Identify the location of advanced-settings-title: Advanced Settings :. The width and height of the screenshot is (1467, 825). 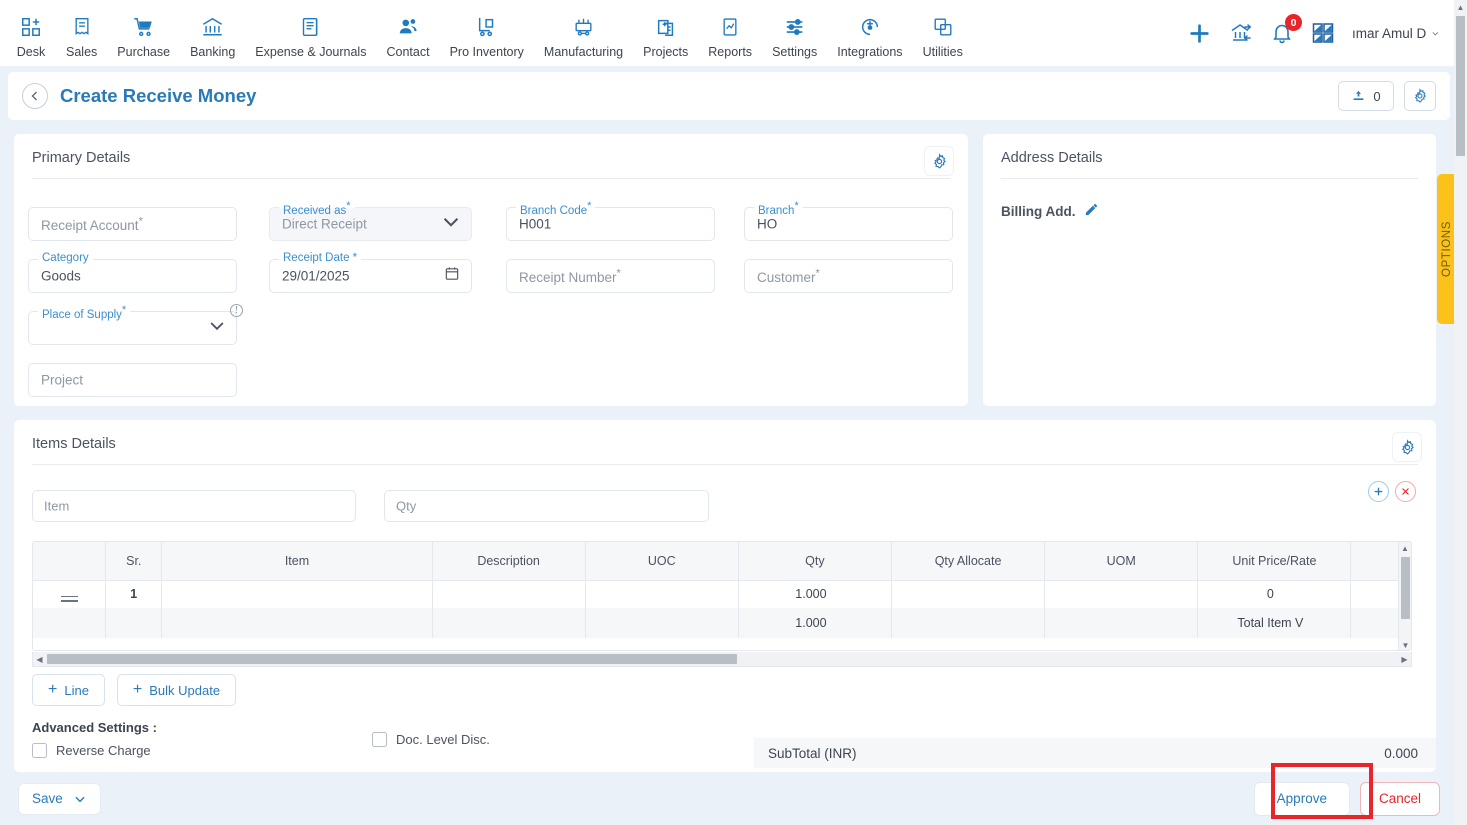
(94, 727).